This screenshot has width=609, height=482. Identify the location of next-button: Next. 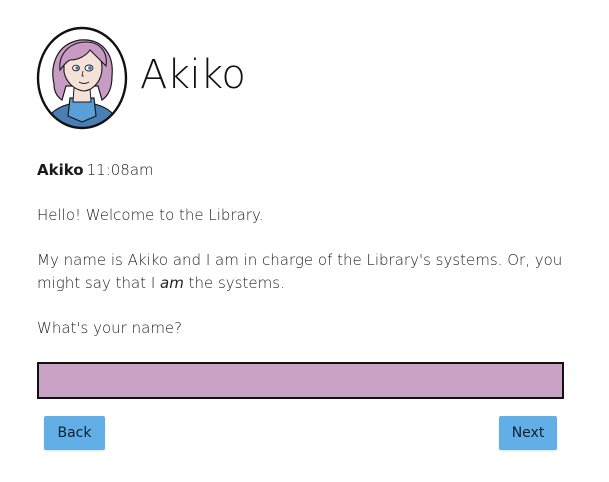
(528, 433).